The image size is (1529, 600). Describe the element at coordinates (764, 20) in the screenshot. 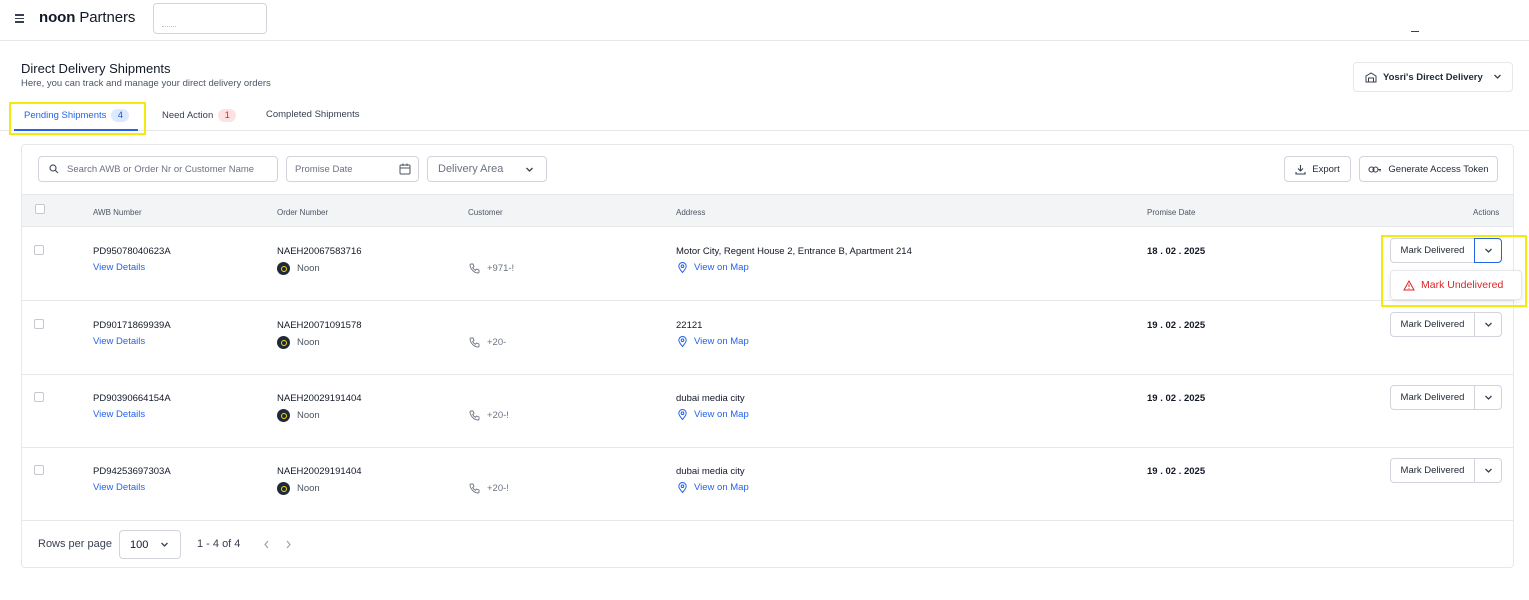

I see `top-bar: noon Partners` at that location.